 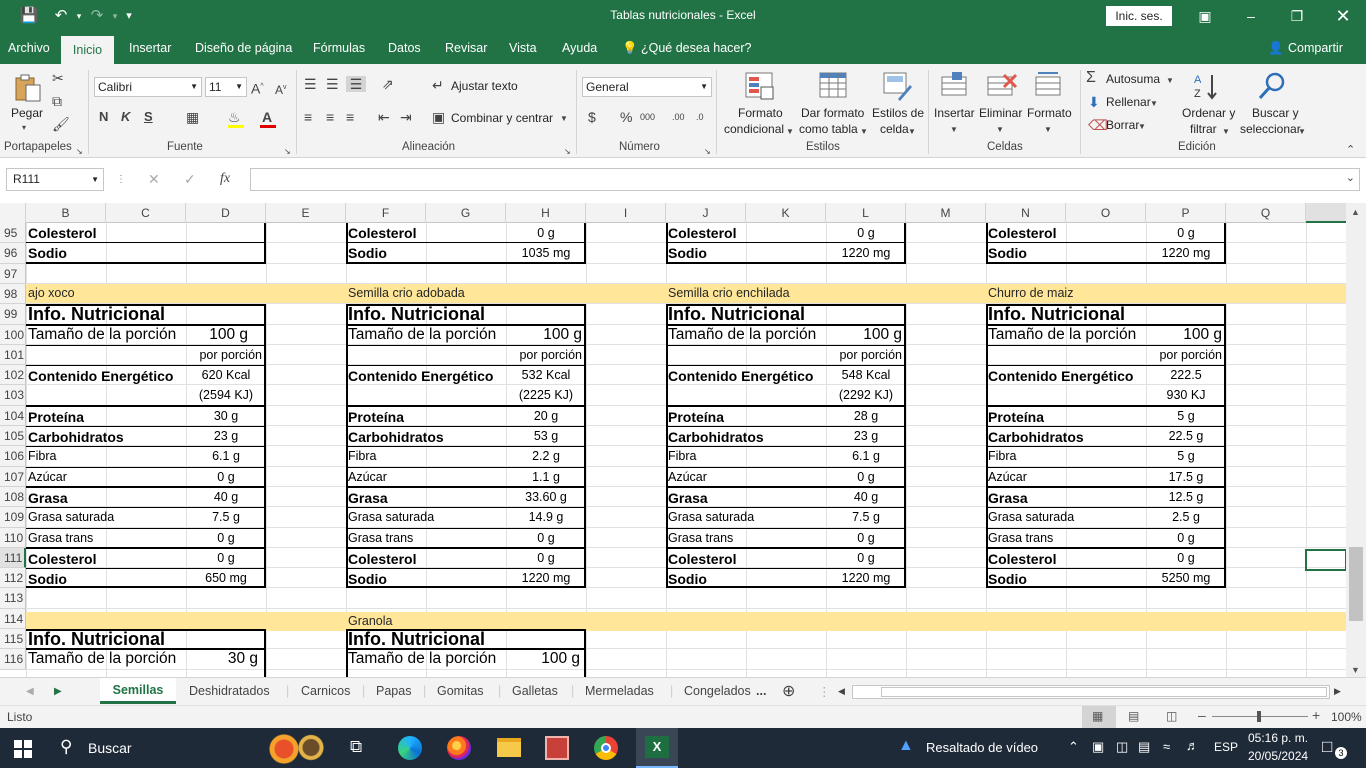 I want to click on sort-label-2: filtrar, so click(x=1203, y=129).